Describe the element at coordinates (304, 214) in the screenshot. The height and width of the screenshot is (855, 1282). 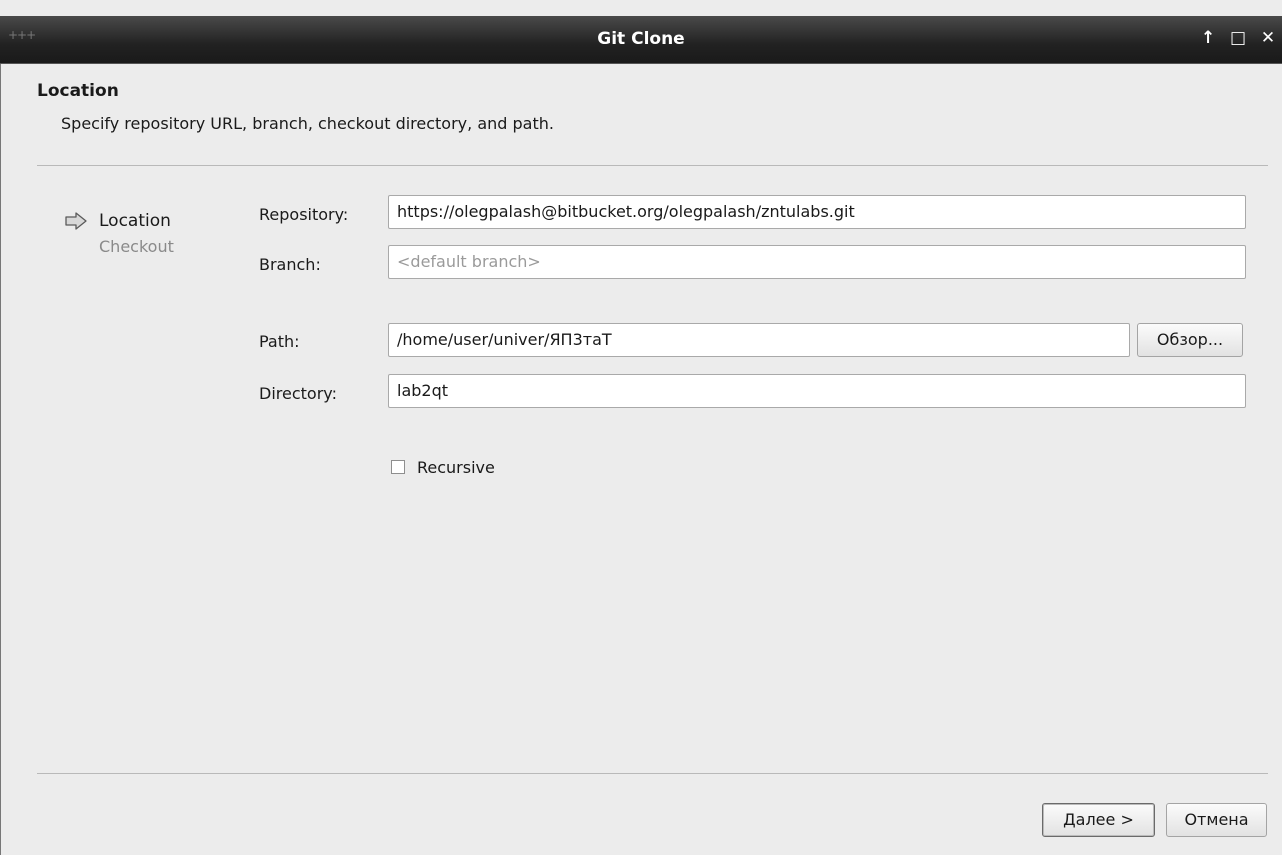
I see `repository-label: Repository:` at that location.